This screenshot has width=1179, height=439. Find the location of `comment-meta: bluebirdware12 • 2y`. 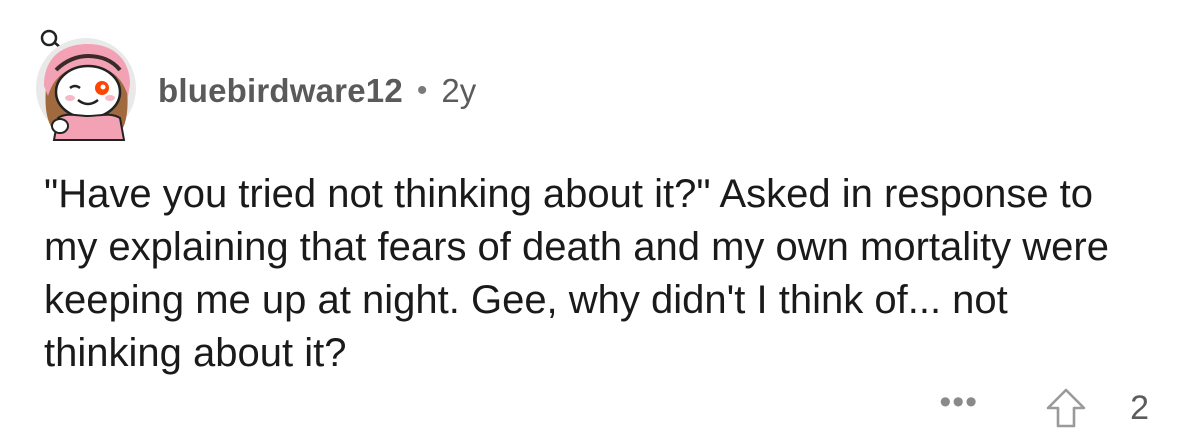

comment-meta: bluebirdware12 • 2y is located at coordinates (317, 91).